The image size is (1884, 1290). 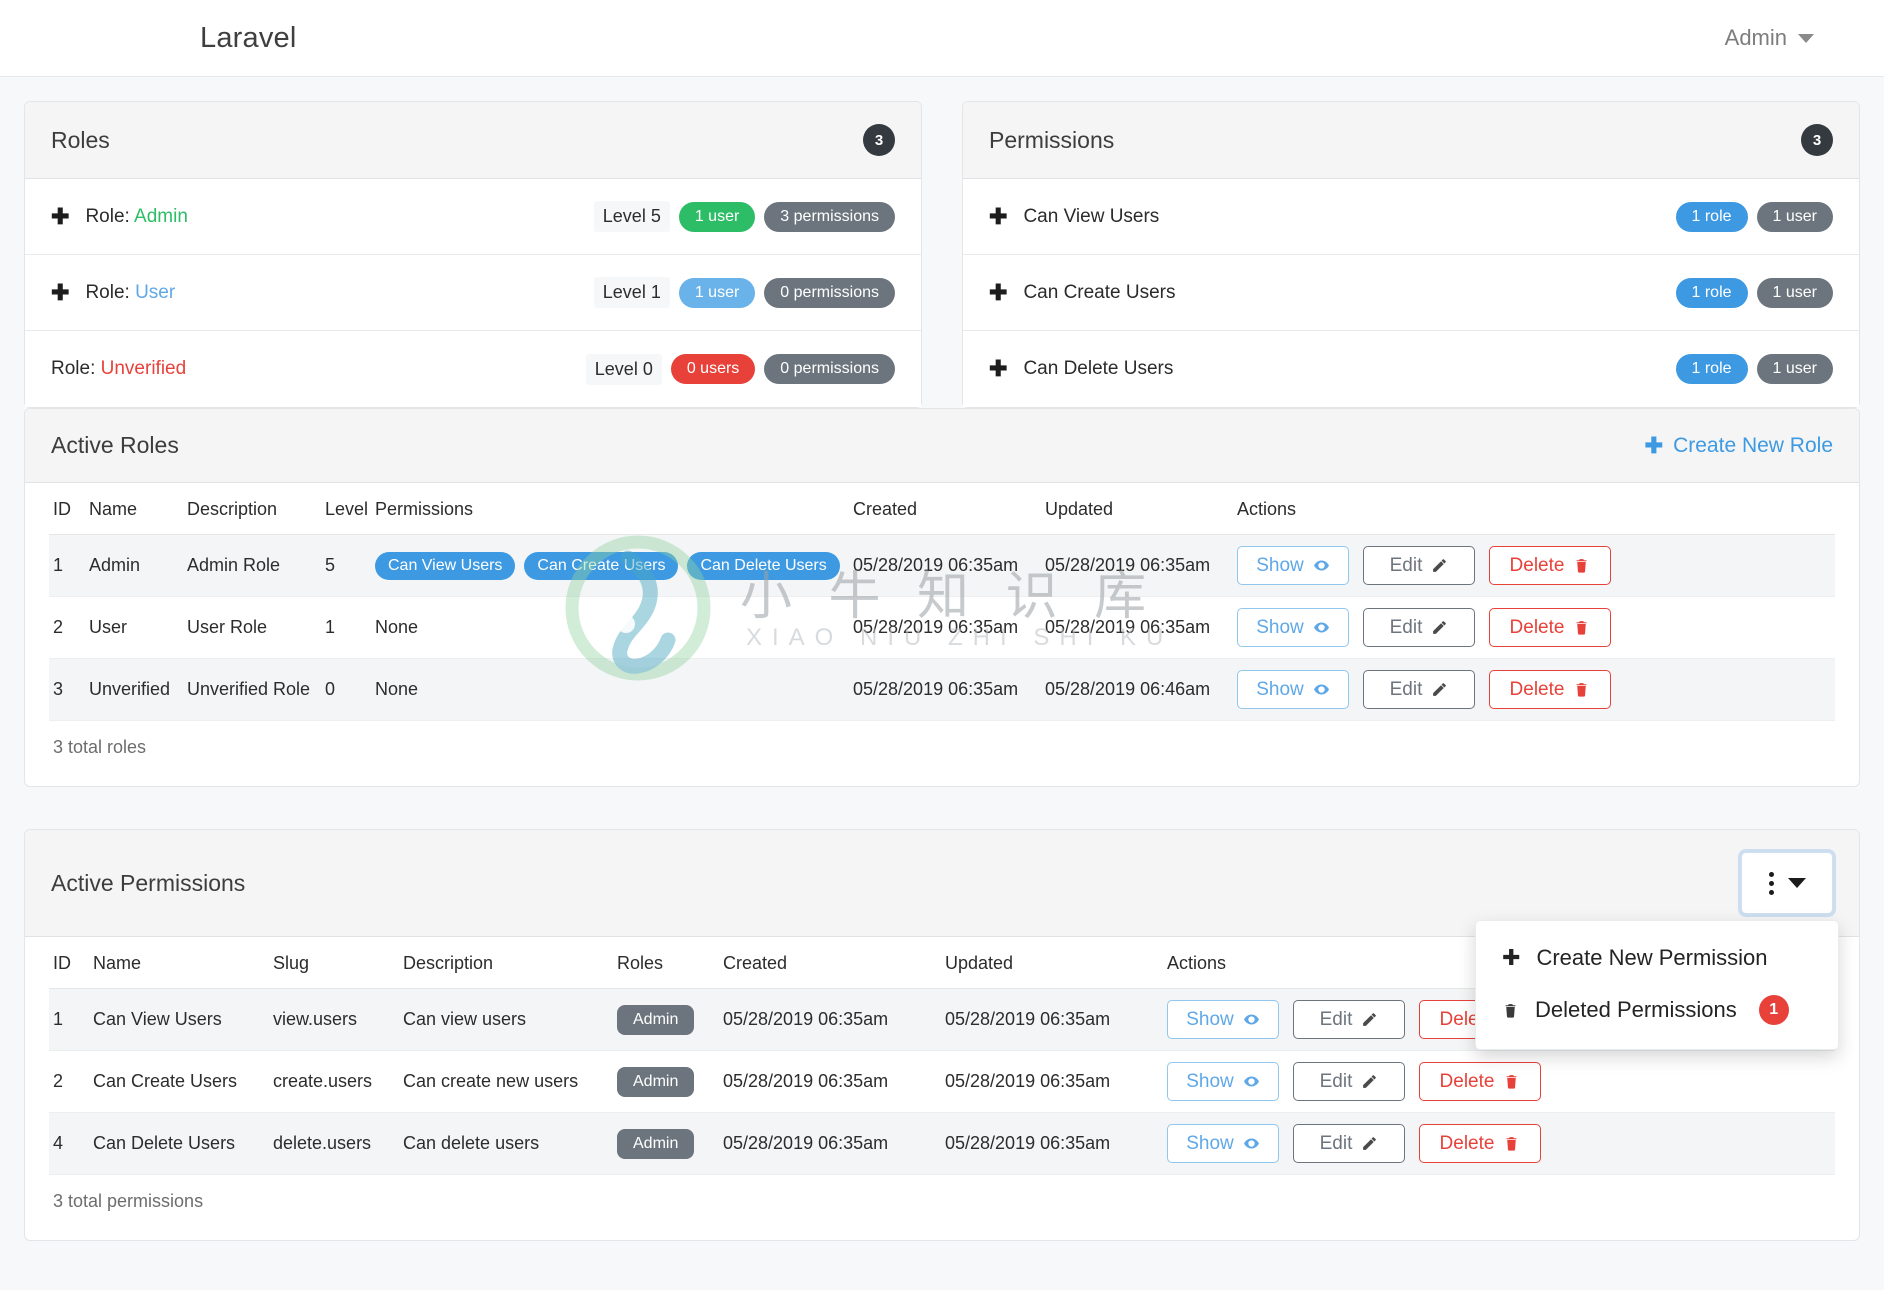 I want to click on permissions-list-item: ✚ Can Create Users 1 role 1 user, so click(x=1411, y=293).